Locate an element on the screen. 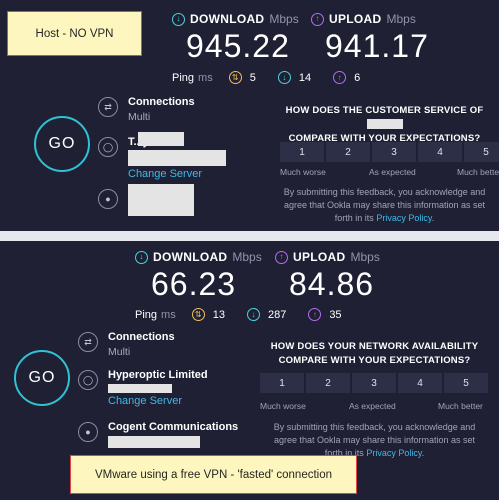 The height and width of the screenshot is (500, 499). survey-question-line1: HOW DOES YOUR NETWORK AVAILABILITY is located at coordinates (374, 346).